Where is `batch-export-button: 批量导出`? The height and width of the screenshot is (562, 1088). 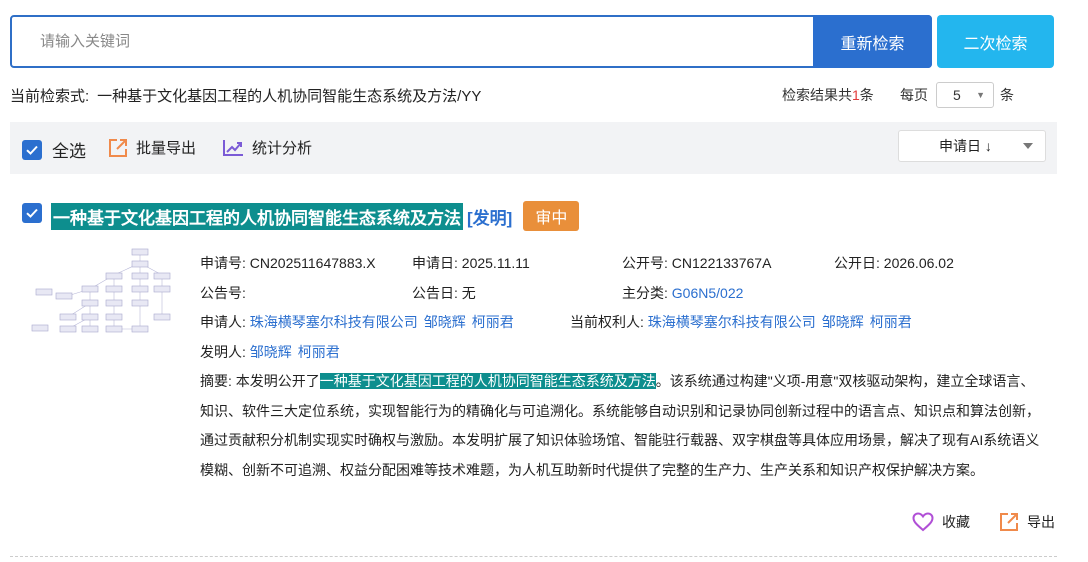 batch-export-button: 批量导出 is located at coordinates (152, 147).